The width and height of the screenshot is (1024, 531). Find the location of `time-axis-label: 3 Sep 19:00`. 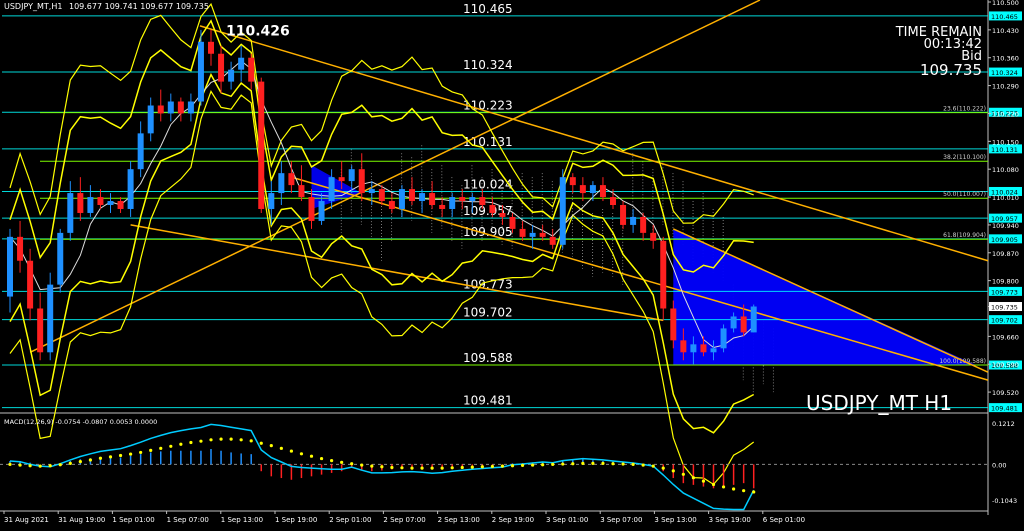

time-axis-label: 3 Sep 19:00 is located at coordinates (730, 520).